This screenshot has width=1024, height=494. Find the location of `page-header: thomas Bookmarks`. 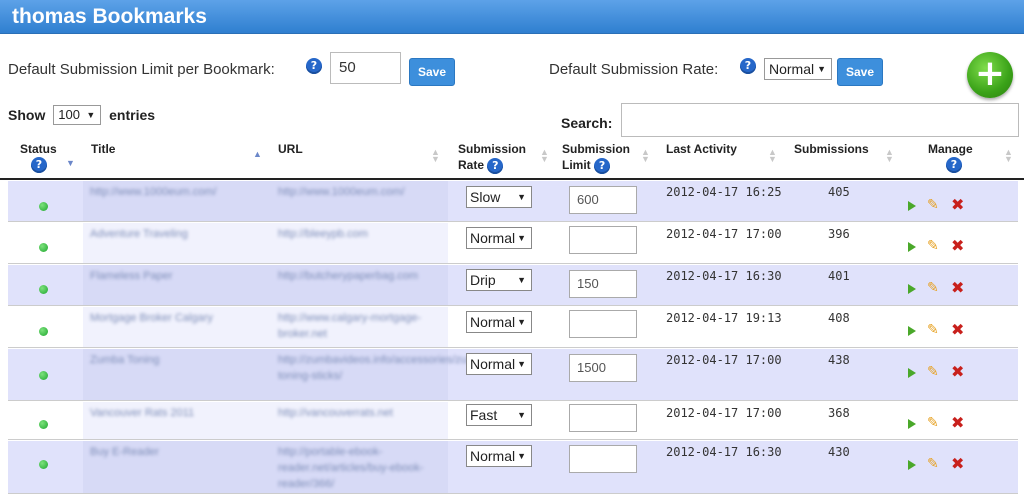

page-header: thomas Bookmarks is located at coordinates (512, 17).